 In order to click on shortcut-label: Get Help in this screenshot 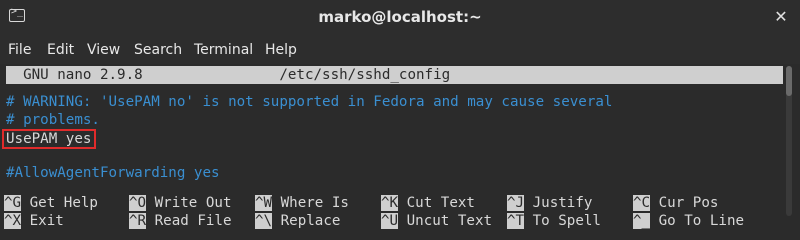, I will do `click(63, 203)`.